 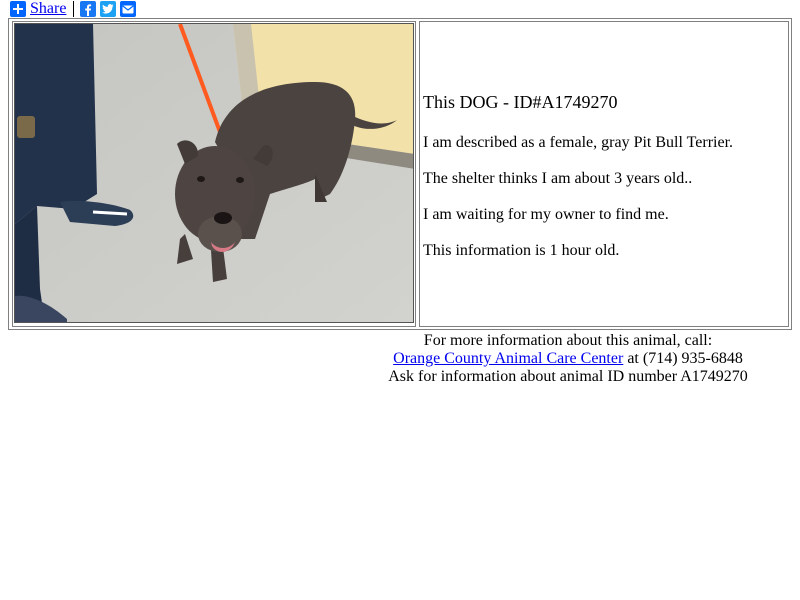 What do you see at coordinates (683, 358) in the screenshot?
I see `phone-number: at (714) 935-6848` at bounding box center [683, 358].